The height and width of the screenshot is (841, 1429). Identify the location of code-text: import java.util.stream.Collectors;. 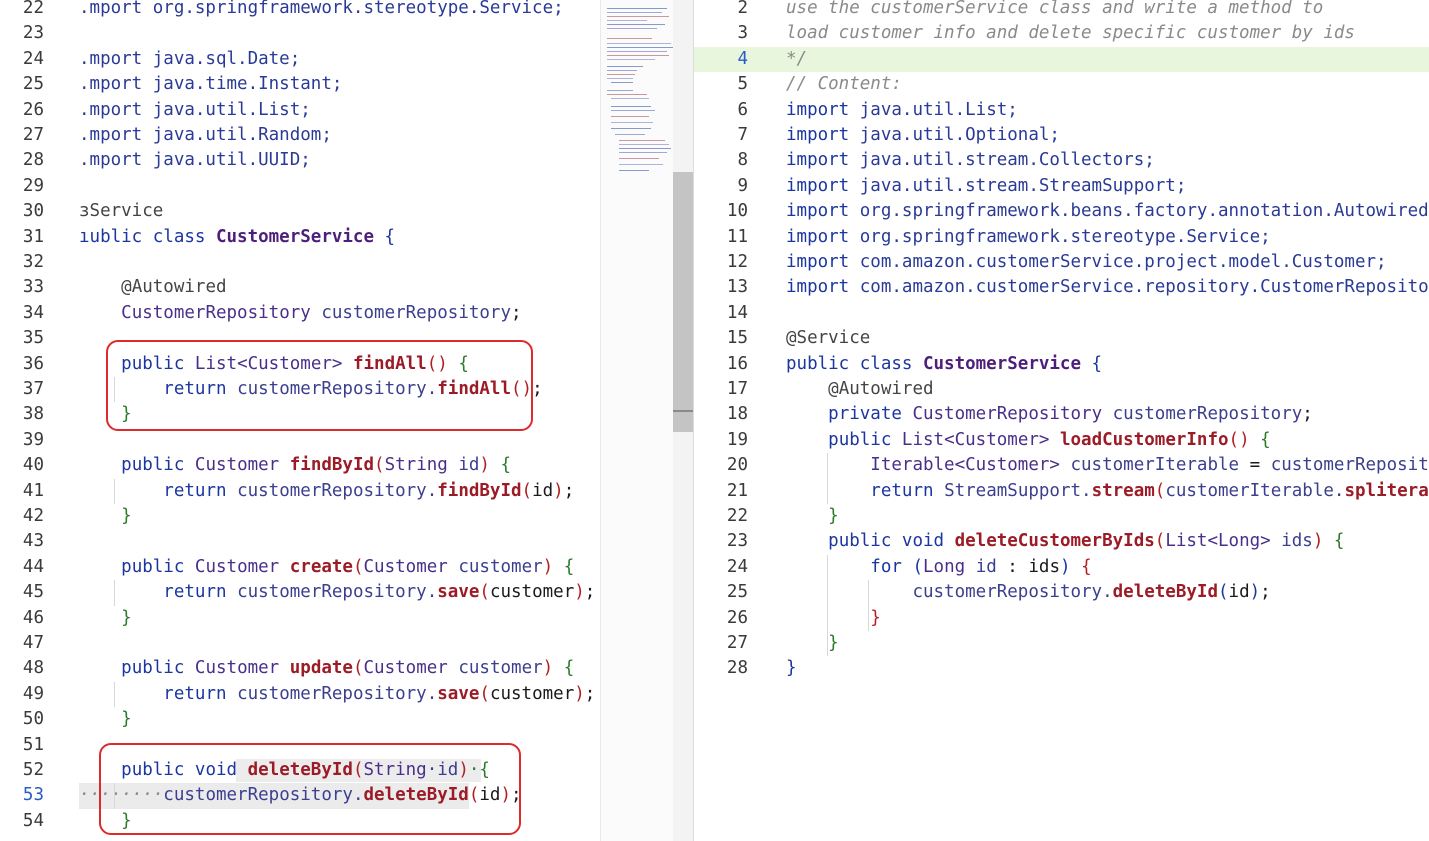
(970, 160).